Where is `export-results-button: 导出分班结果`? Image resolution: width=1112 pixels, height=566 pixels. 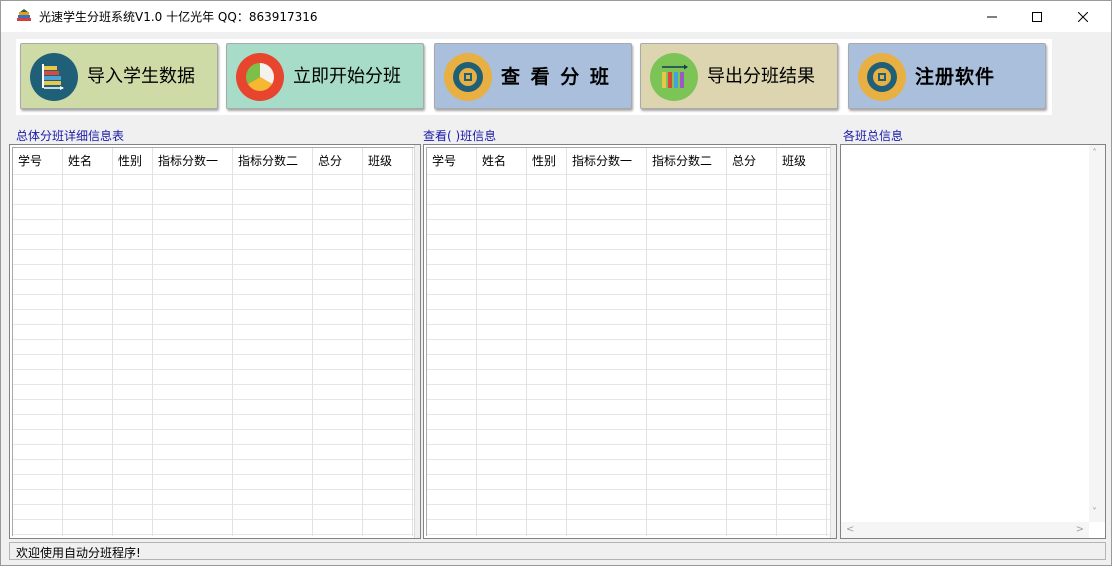
export-results-button: 导出分班结果 is located at coordinates (739, 76).